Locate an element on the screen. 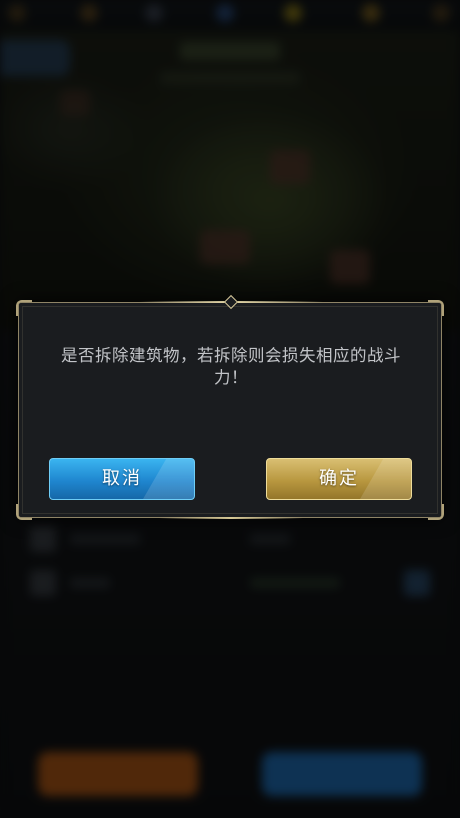  cancel-button-label: 取消 is located at coordinates (122, 478).